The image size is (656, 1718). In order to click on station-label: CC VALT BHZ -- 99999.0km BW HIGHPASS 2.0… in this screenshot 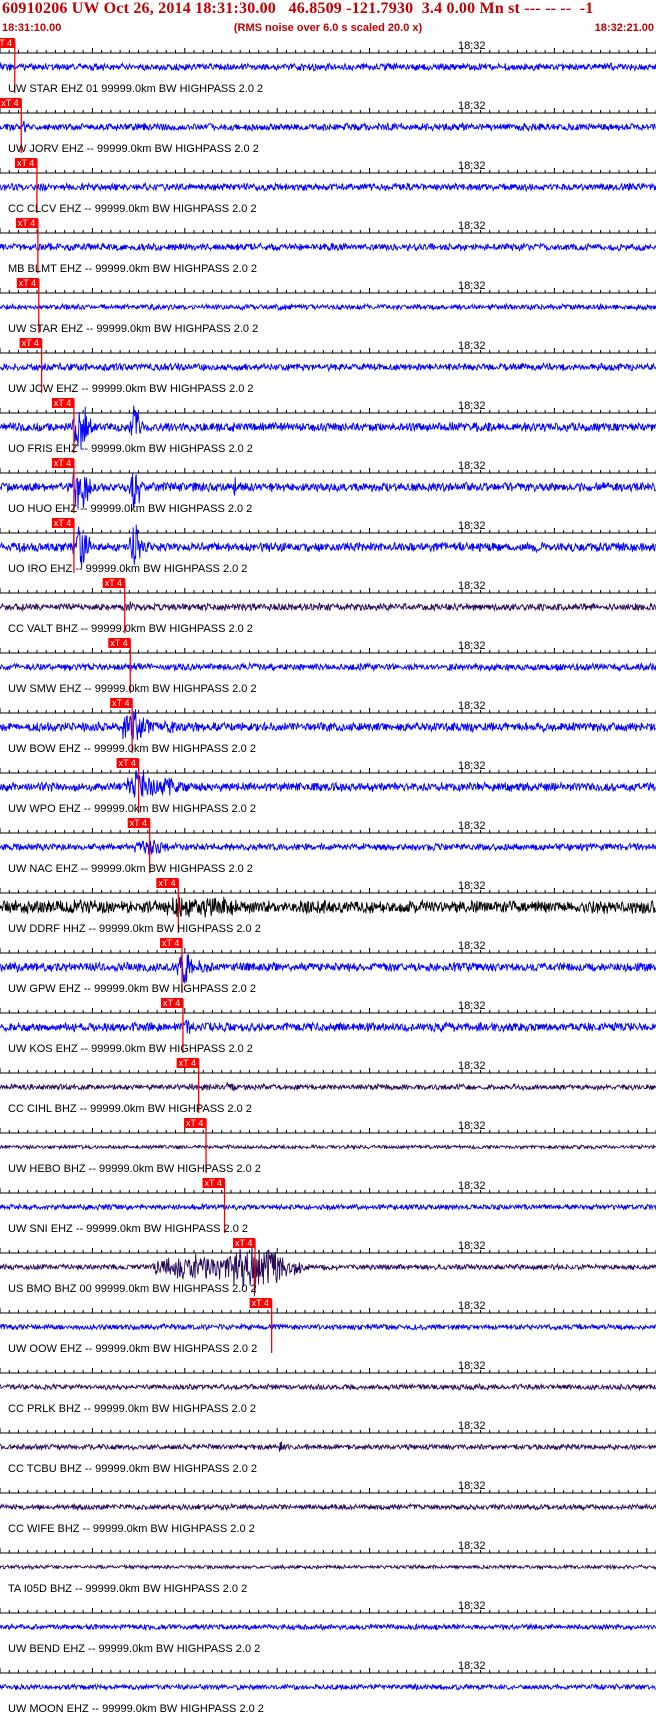, I will do `click(130, 629)`.